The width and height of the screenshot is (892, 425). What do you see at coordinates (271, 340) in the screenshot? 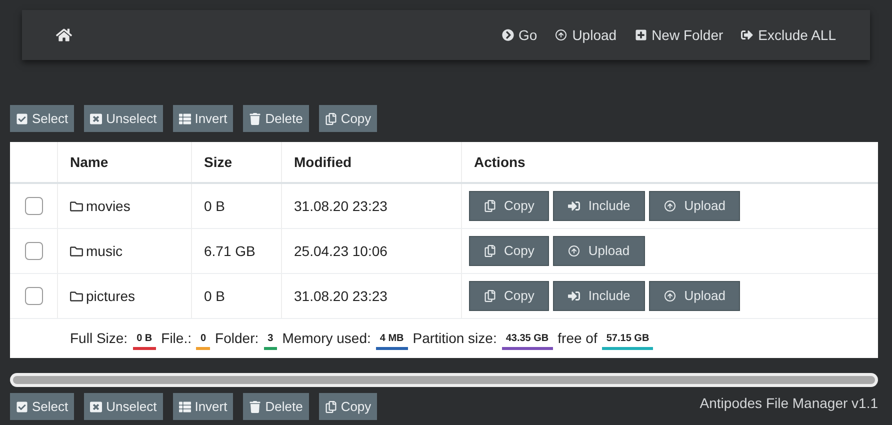
I see `summary-value: 3` at bounding box center [271, 340].